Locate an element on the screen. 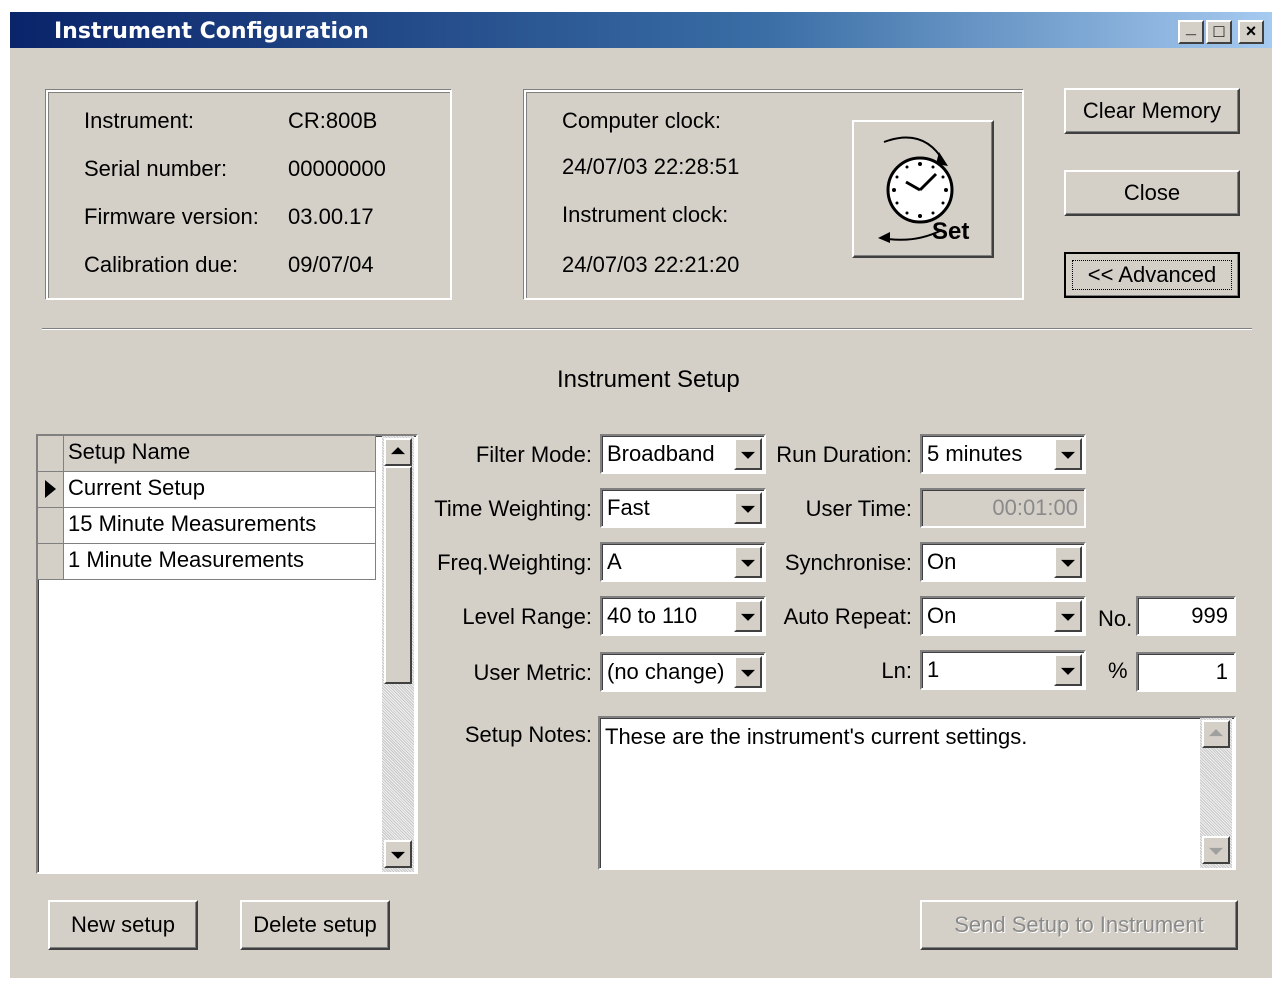 The height and width of the screenshot is (981, 1272). list-item-label: Current Setup is located at coordinates (136, 487).